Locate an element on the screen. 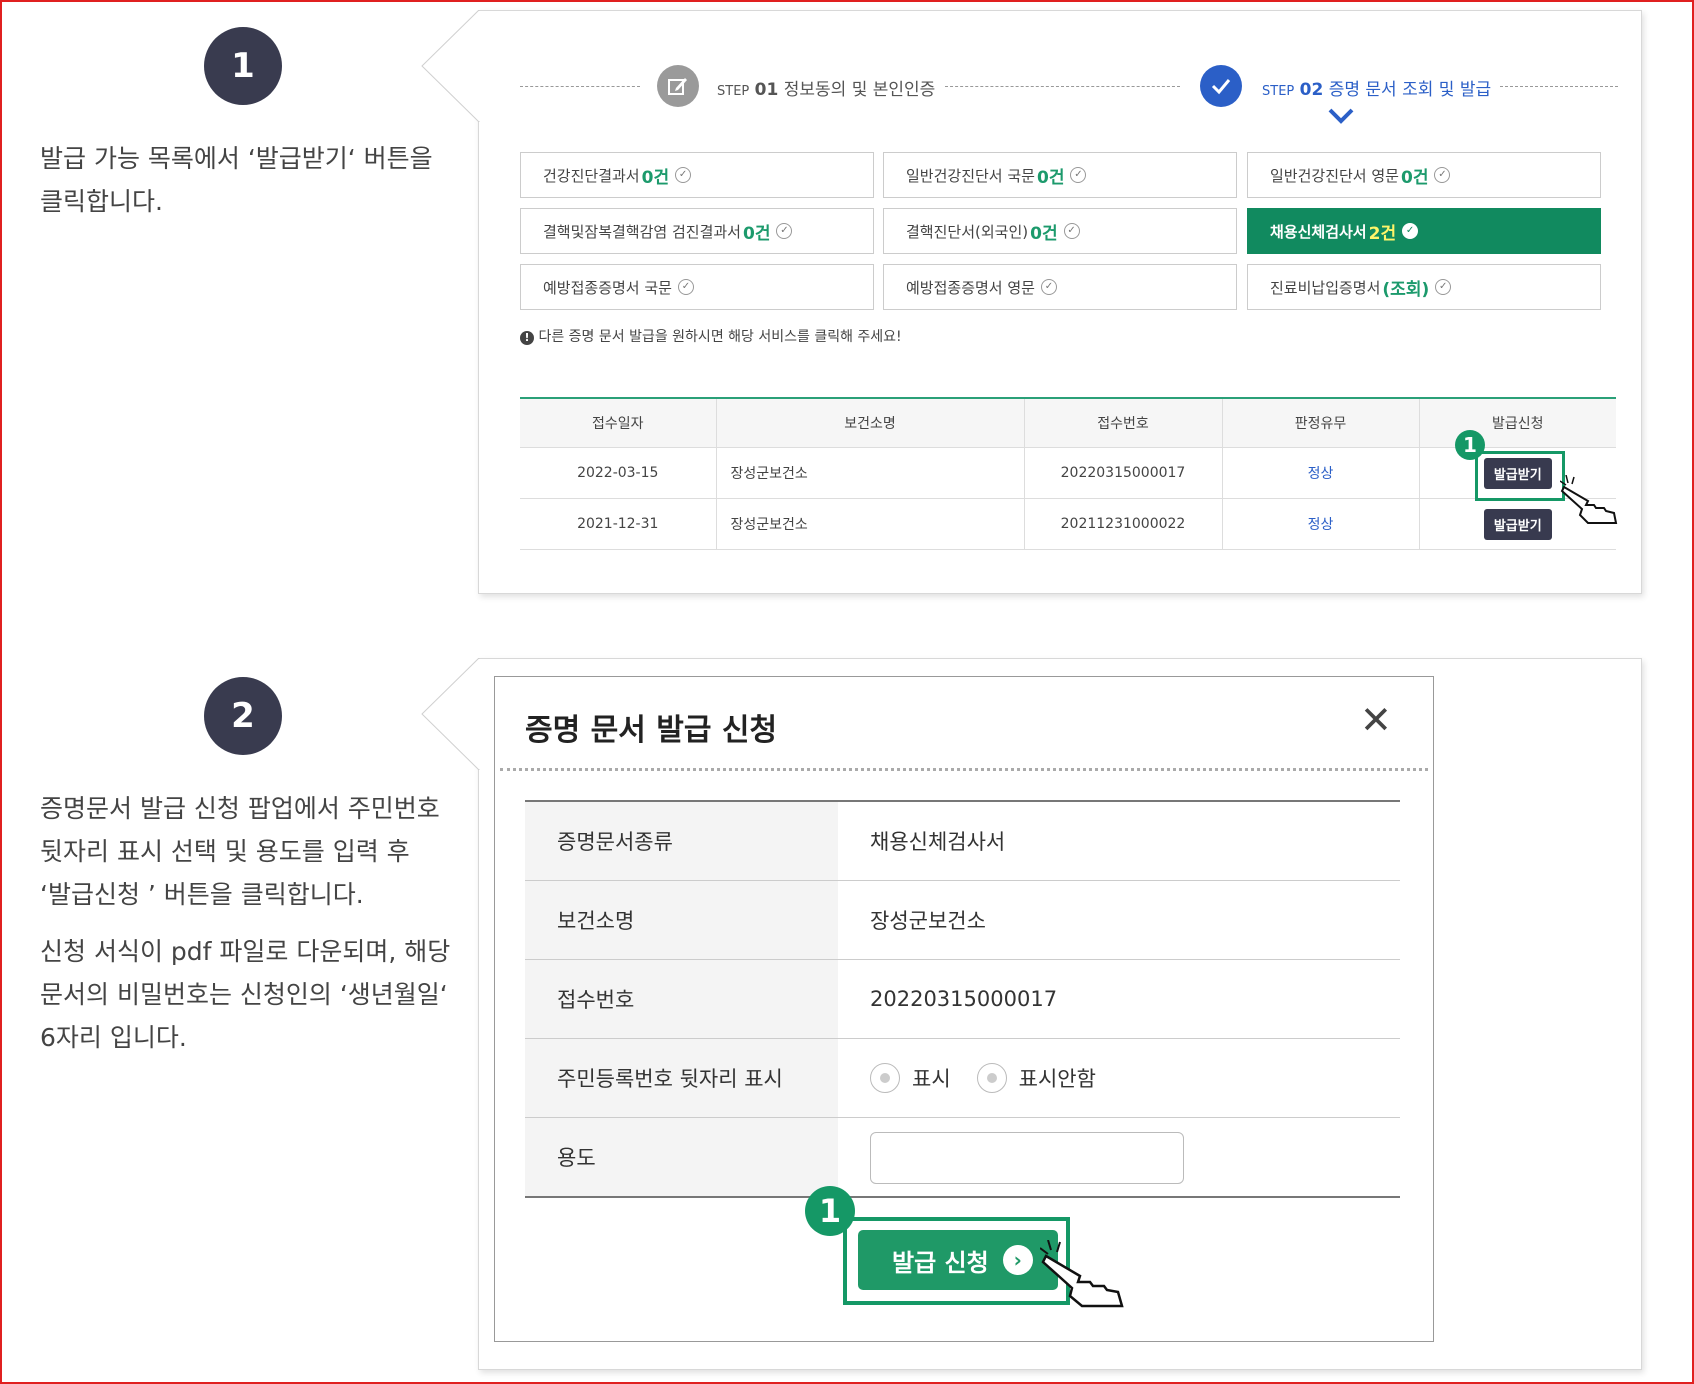 This screenshot has width=1694, height=1384. purpose-input is located at coordinates (1027, 1158).